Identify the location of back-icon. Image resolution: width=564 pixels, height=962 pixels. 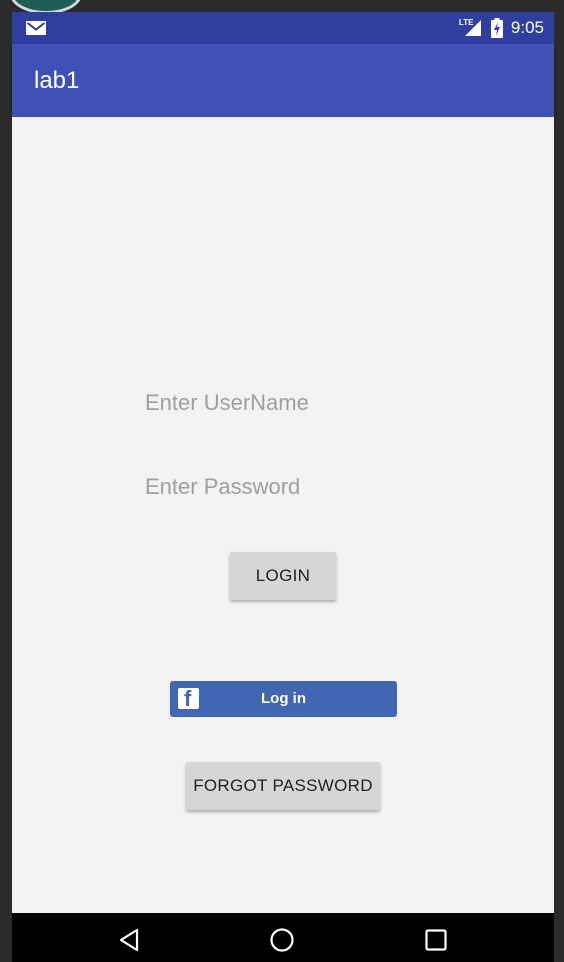
(130, 940).